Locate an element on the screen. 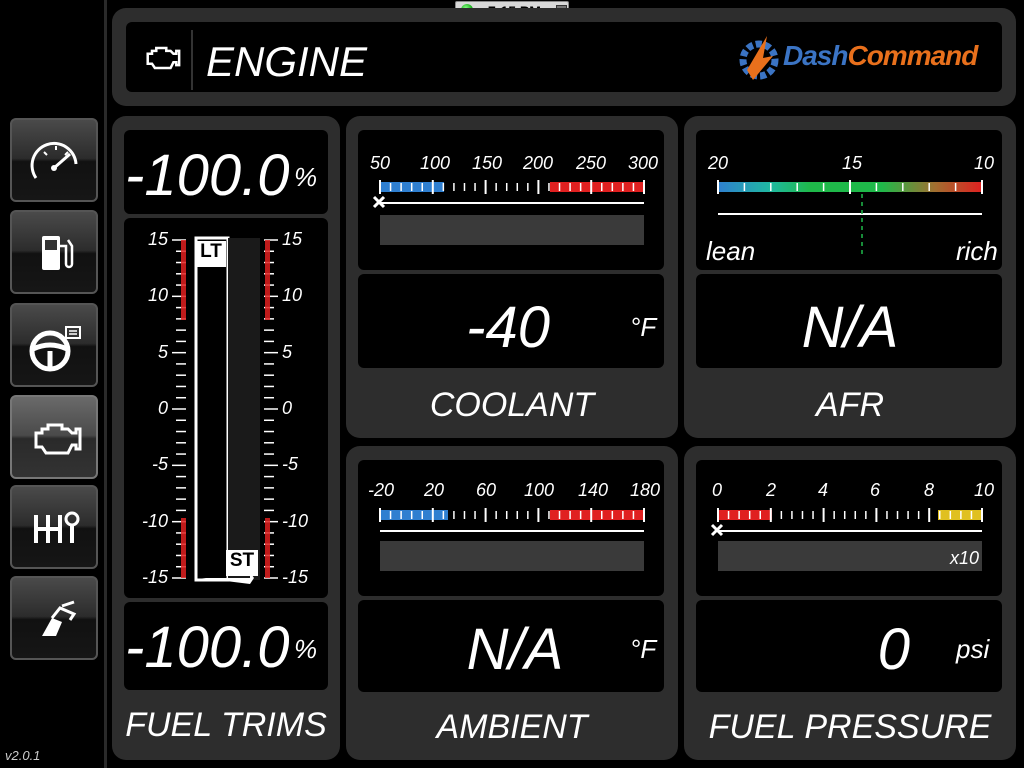 Image resolution: width=1024 pixels, height=768 pixels. fuel_pressure-scale-label: 6 is located at coordinates (875, 490).